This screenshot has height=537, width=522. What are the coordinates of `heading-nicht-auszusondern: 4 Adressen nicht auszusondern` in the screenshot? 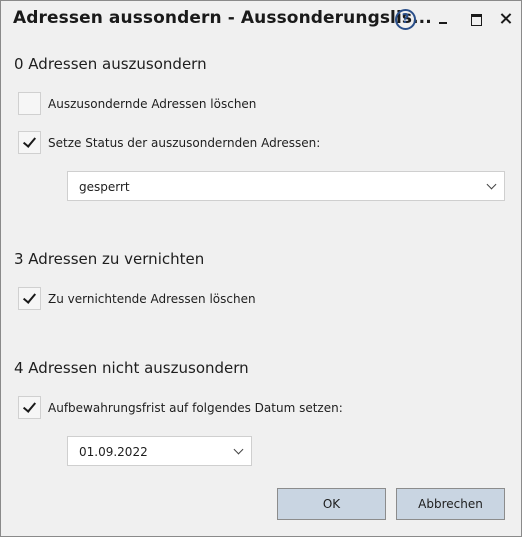 It's located at (131, 368).